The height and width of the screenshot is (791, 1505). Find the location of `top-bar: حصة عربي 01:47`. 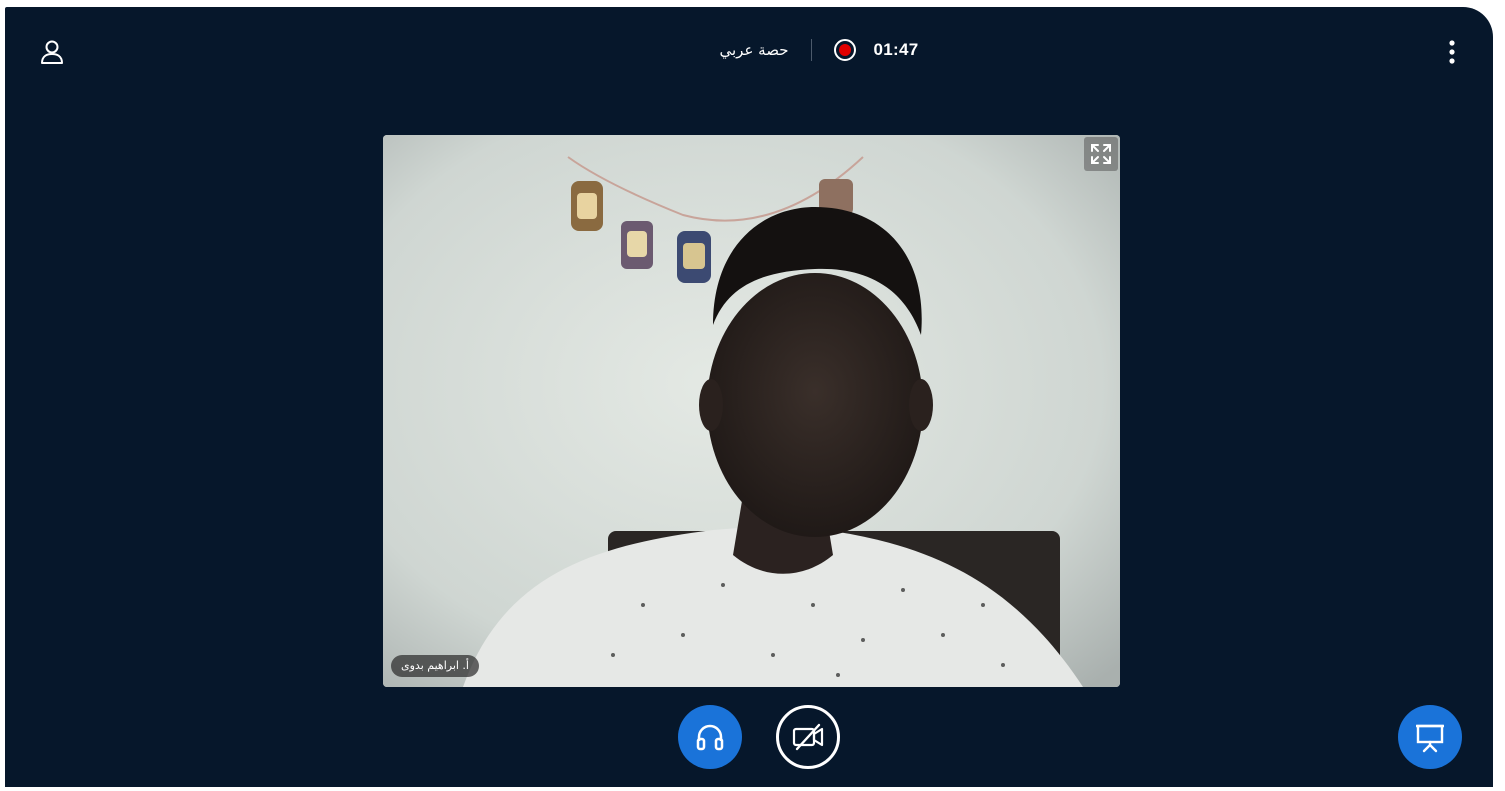

top-bar: حصة عربي 01:47 is located at coordinates (749, 50).